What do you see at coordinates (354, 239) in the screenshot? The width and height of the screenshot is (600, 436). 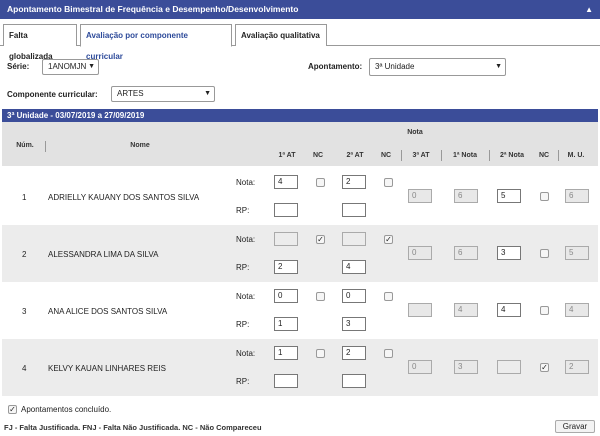 I see `at2-nota-input` at bounding box center [354, 239].